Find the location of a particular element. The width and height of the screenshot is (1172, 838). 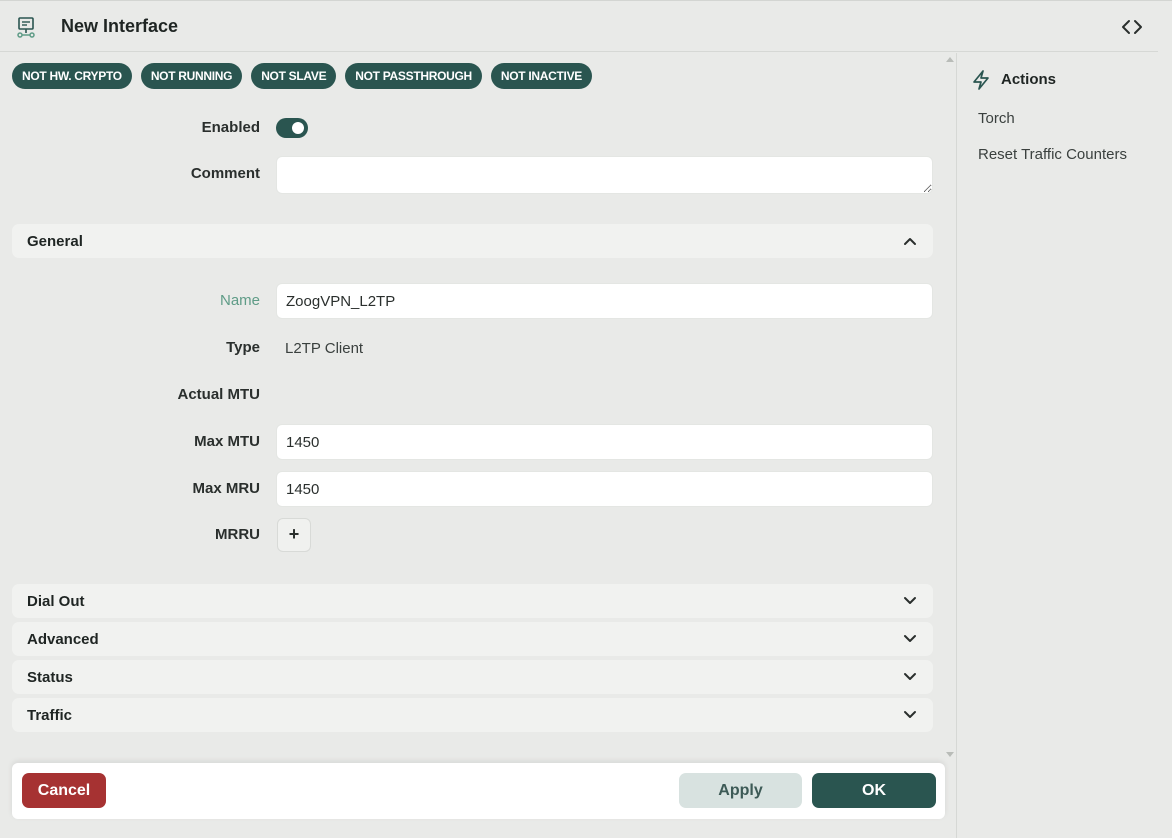

section-title: Advanced is located at coordinates (63, 639).